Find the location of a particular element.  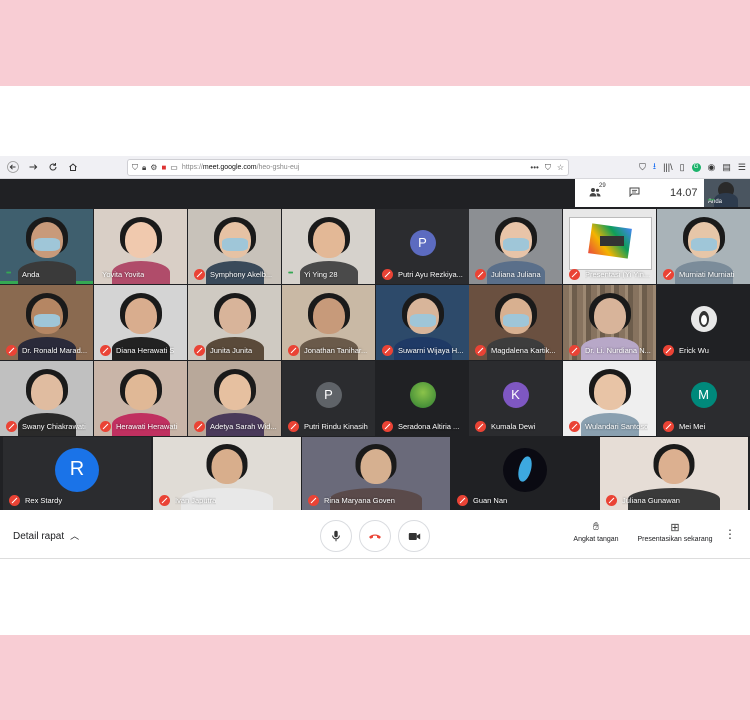

participant-name: Junita Junita is located at coordinates (231, 350).